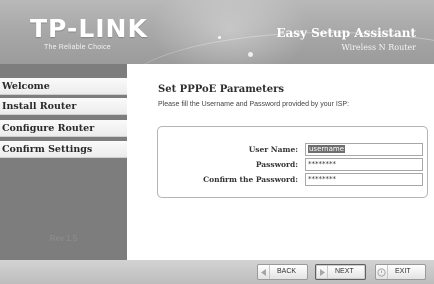 This screenshot has height=284, width=434. Describe the element at coordinates (221, 89) in the screenshot. I see `page-title: Set PPPoE Parameters` at that location.